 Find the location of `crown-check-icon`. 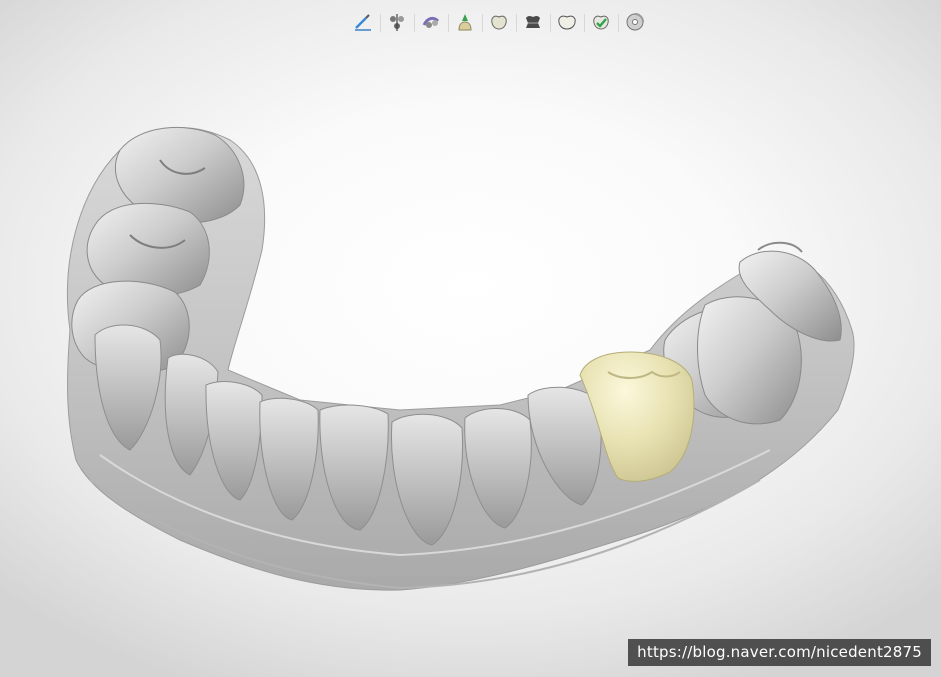

crown-check-icon is located at coordinates (601, 22).